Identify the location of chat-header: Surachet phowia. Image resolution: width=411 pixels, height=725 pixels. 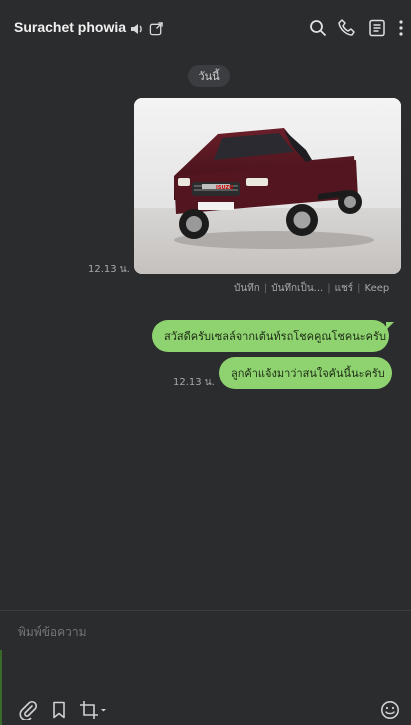
(205, 28).